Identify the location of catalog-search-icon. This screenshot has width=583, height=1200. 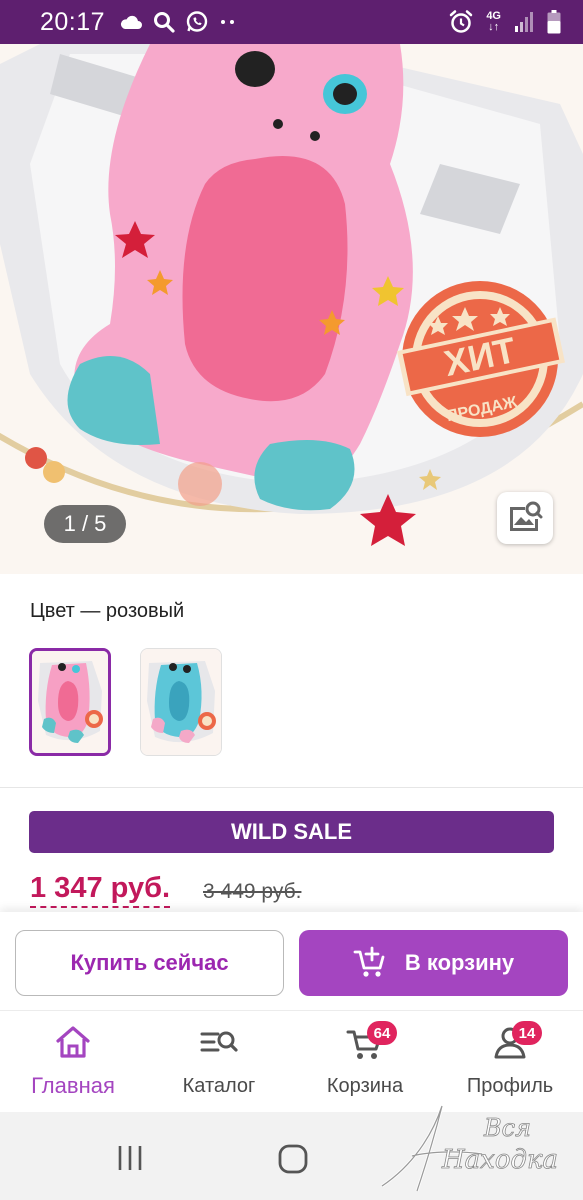
(219, 1041).